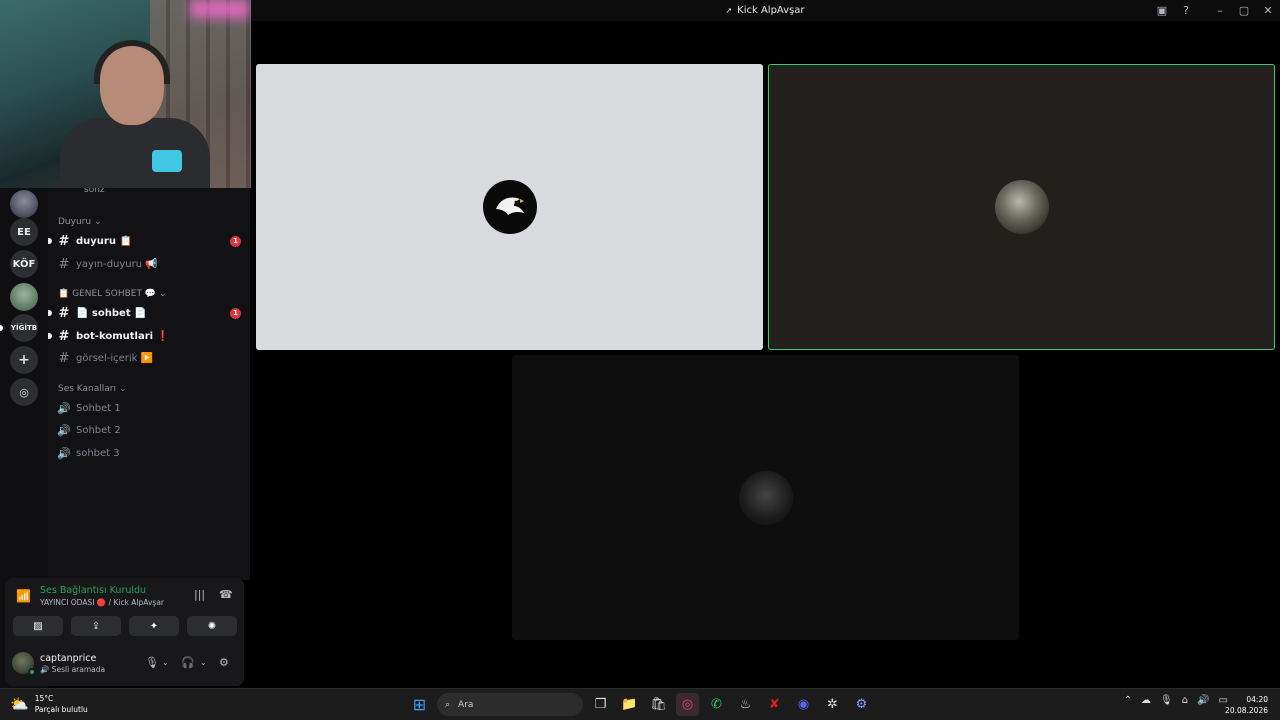  I want to click on clock-time: 04:20, so click(1257, 699).